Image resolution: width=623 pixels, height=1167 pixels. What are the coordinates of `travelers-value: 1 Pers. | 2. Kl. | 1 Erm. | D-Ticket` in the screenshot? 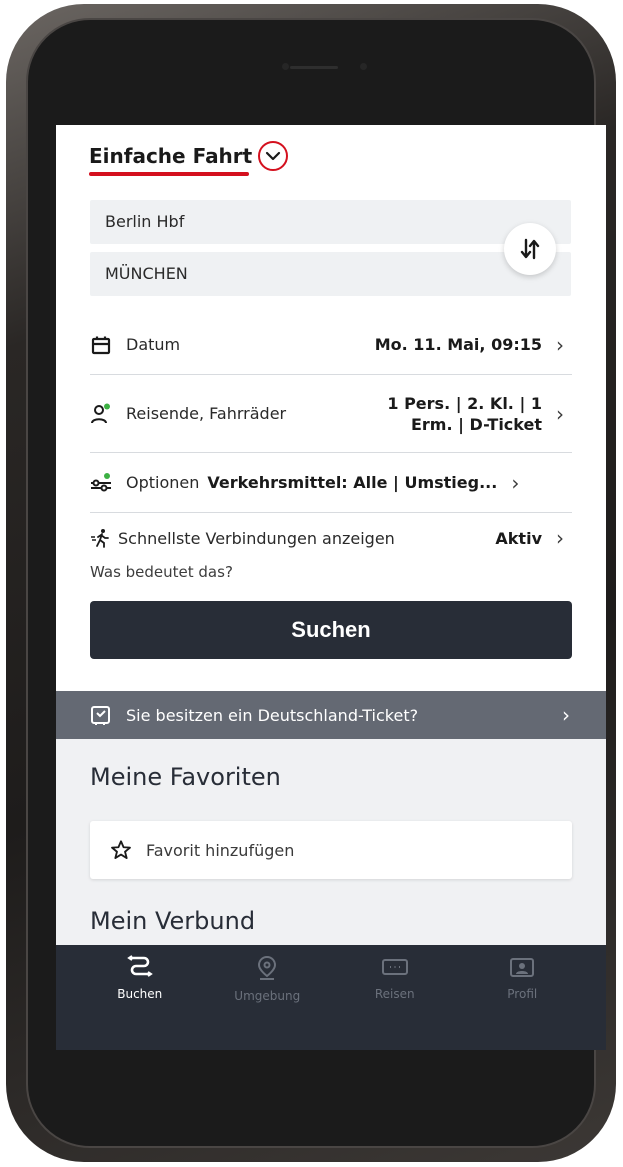 It's located at (464, 414).